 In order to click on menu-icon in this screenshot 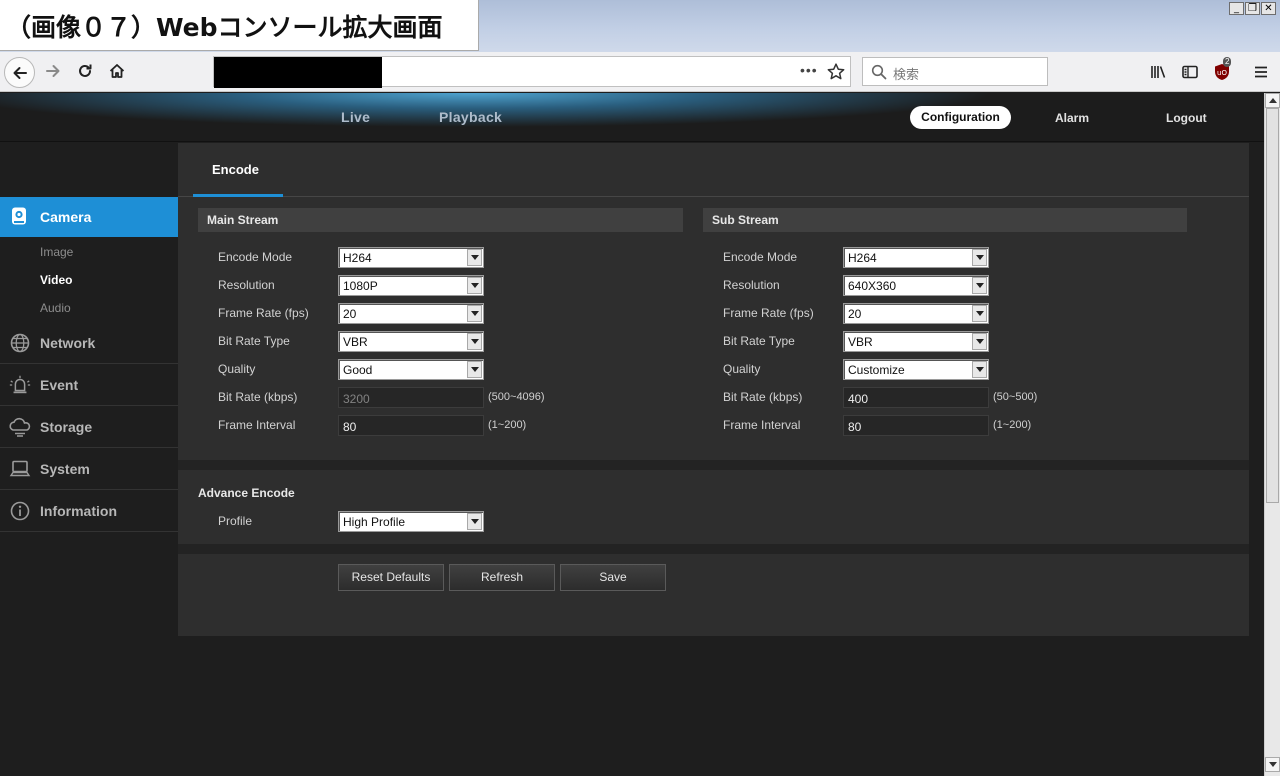, I will do `click(1261, 72)`.